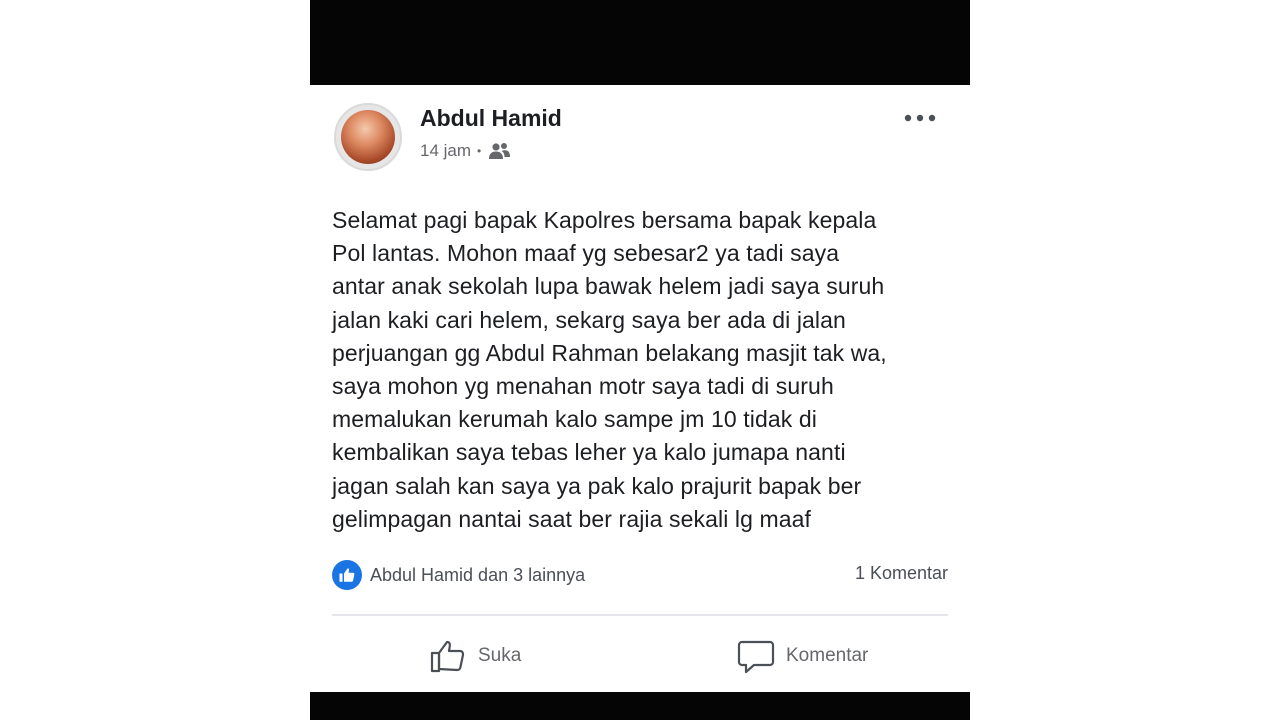  What do you see at coordinates (640, 42) in the screenshot?
I see `top-black-bar` at bounding box center [640, 42].